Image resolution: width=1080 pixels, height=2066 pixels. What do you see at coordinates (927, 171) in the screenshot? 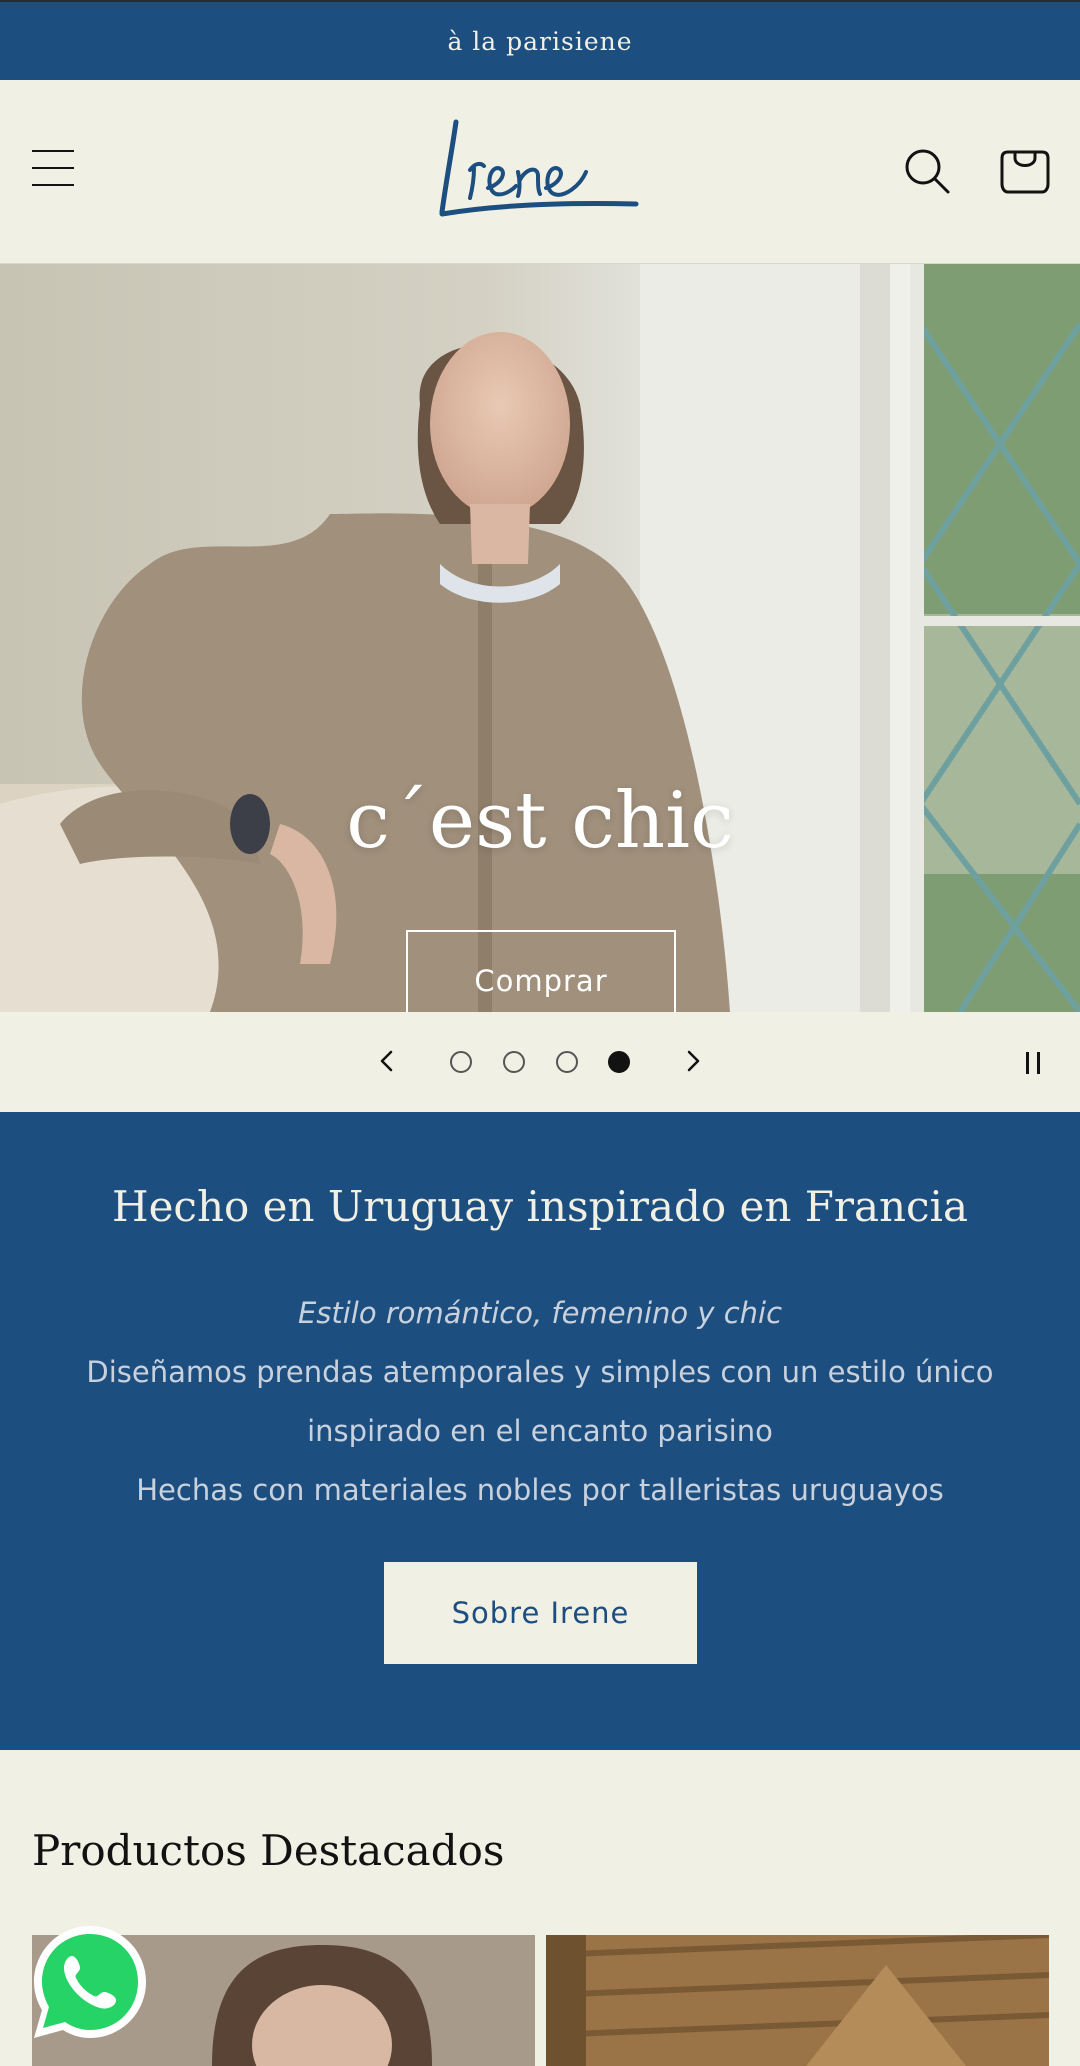
I see `search-icon` at bounding box center [927, 171].